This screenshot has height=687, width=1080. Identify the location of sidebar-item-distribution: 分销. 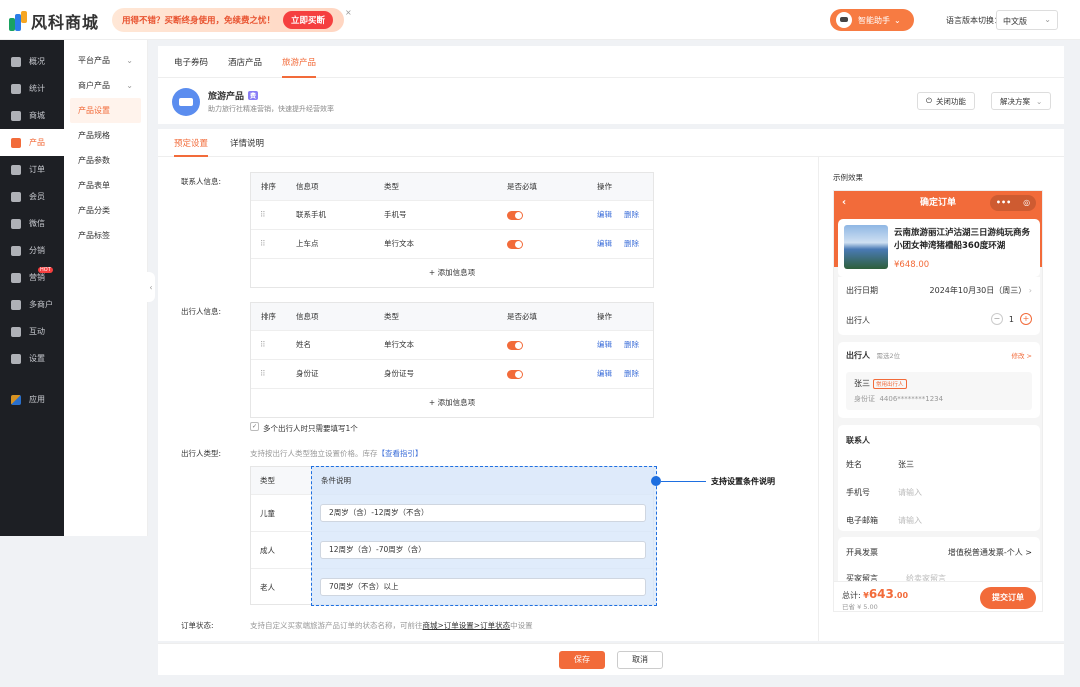
(32, 250).